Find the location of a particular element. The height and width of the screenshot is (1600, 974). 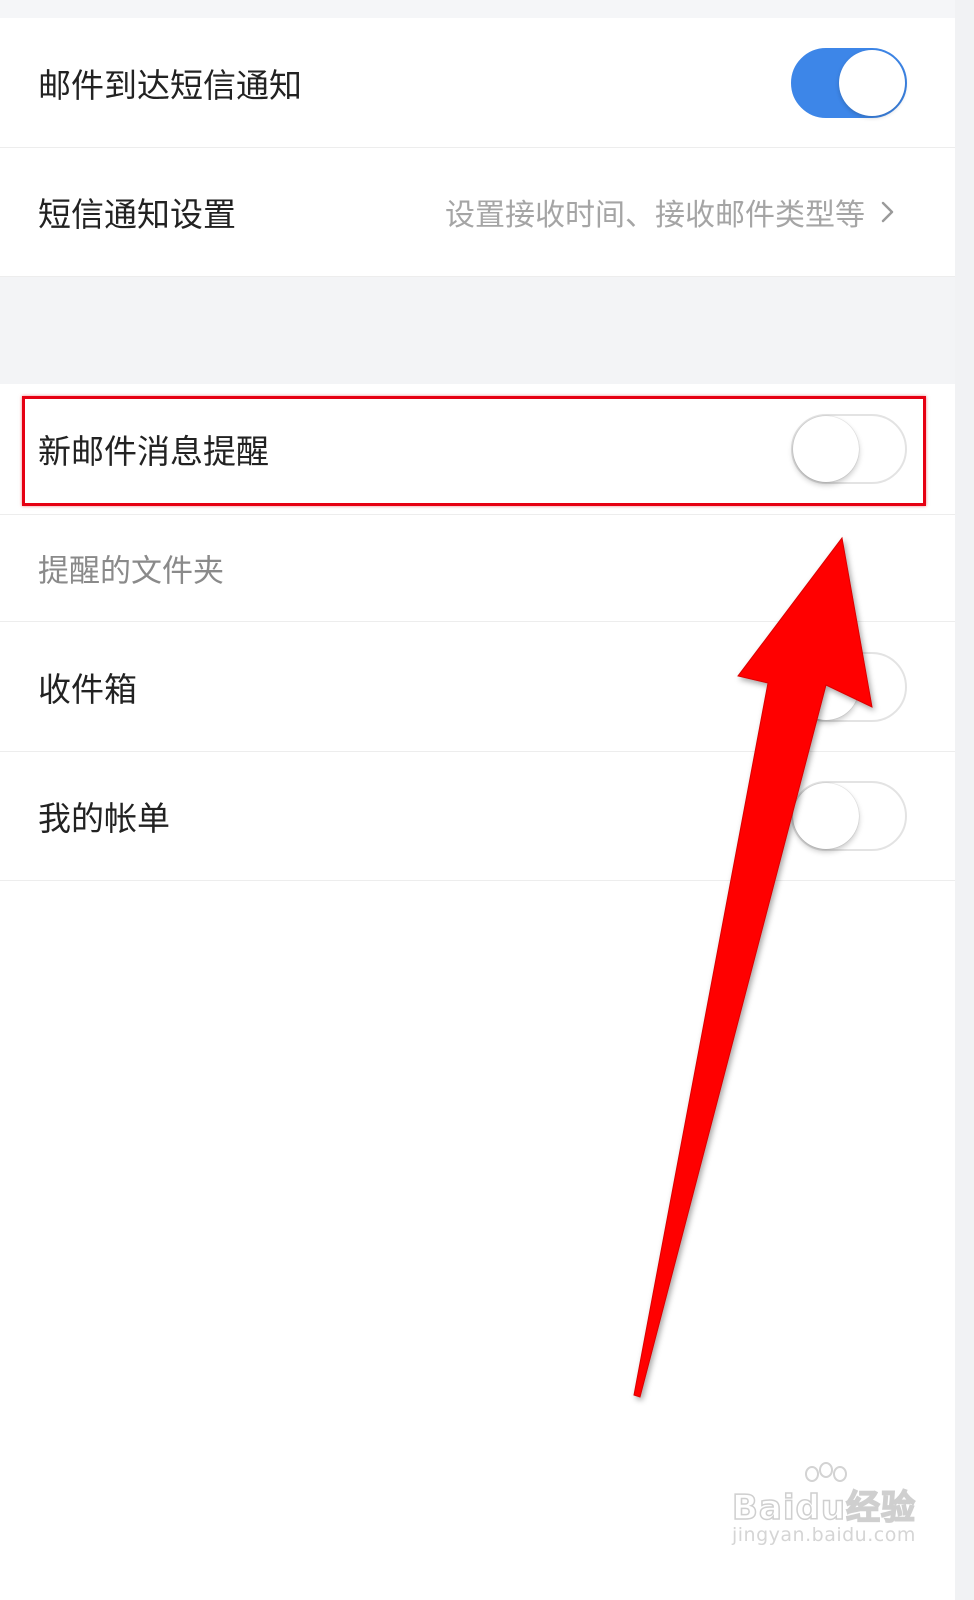

arrow-shape is located at coordinates (753, 967).